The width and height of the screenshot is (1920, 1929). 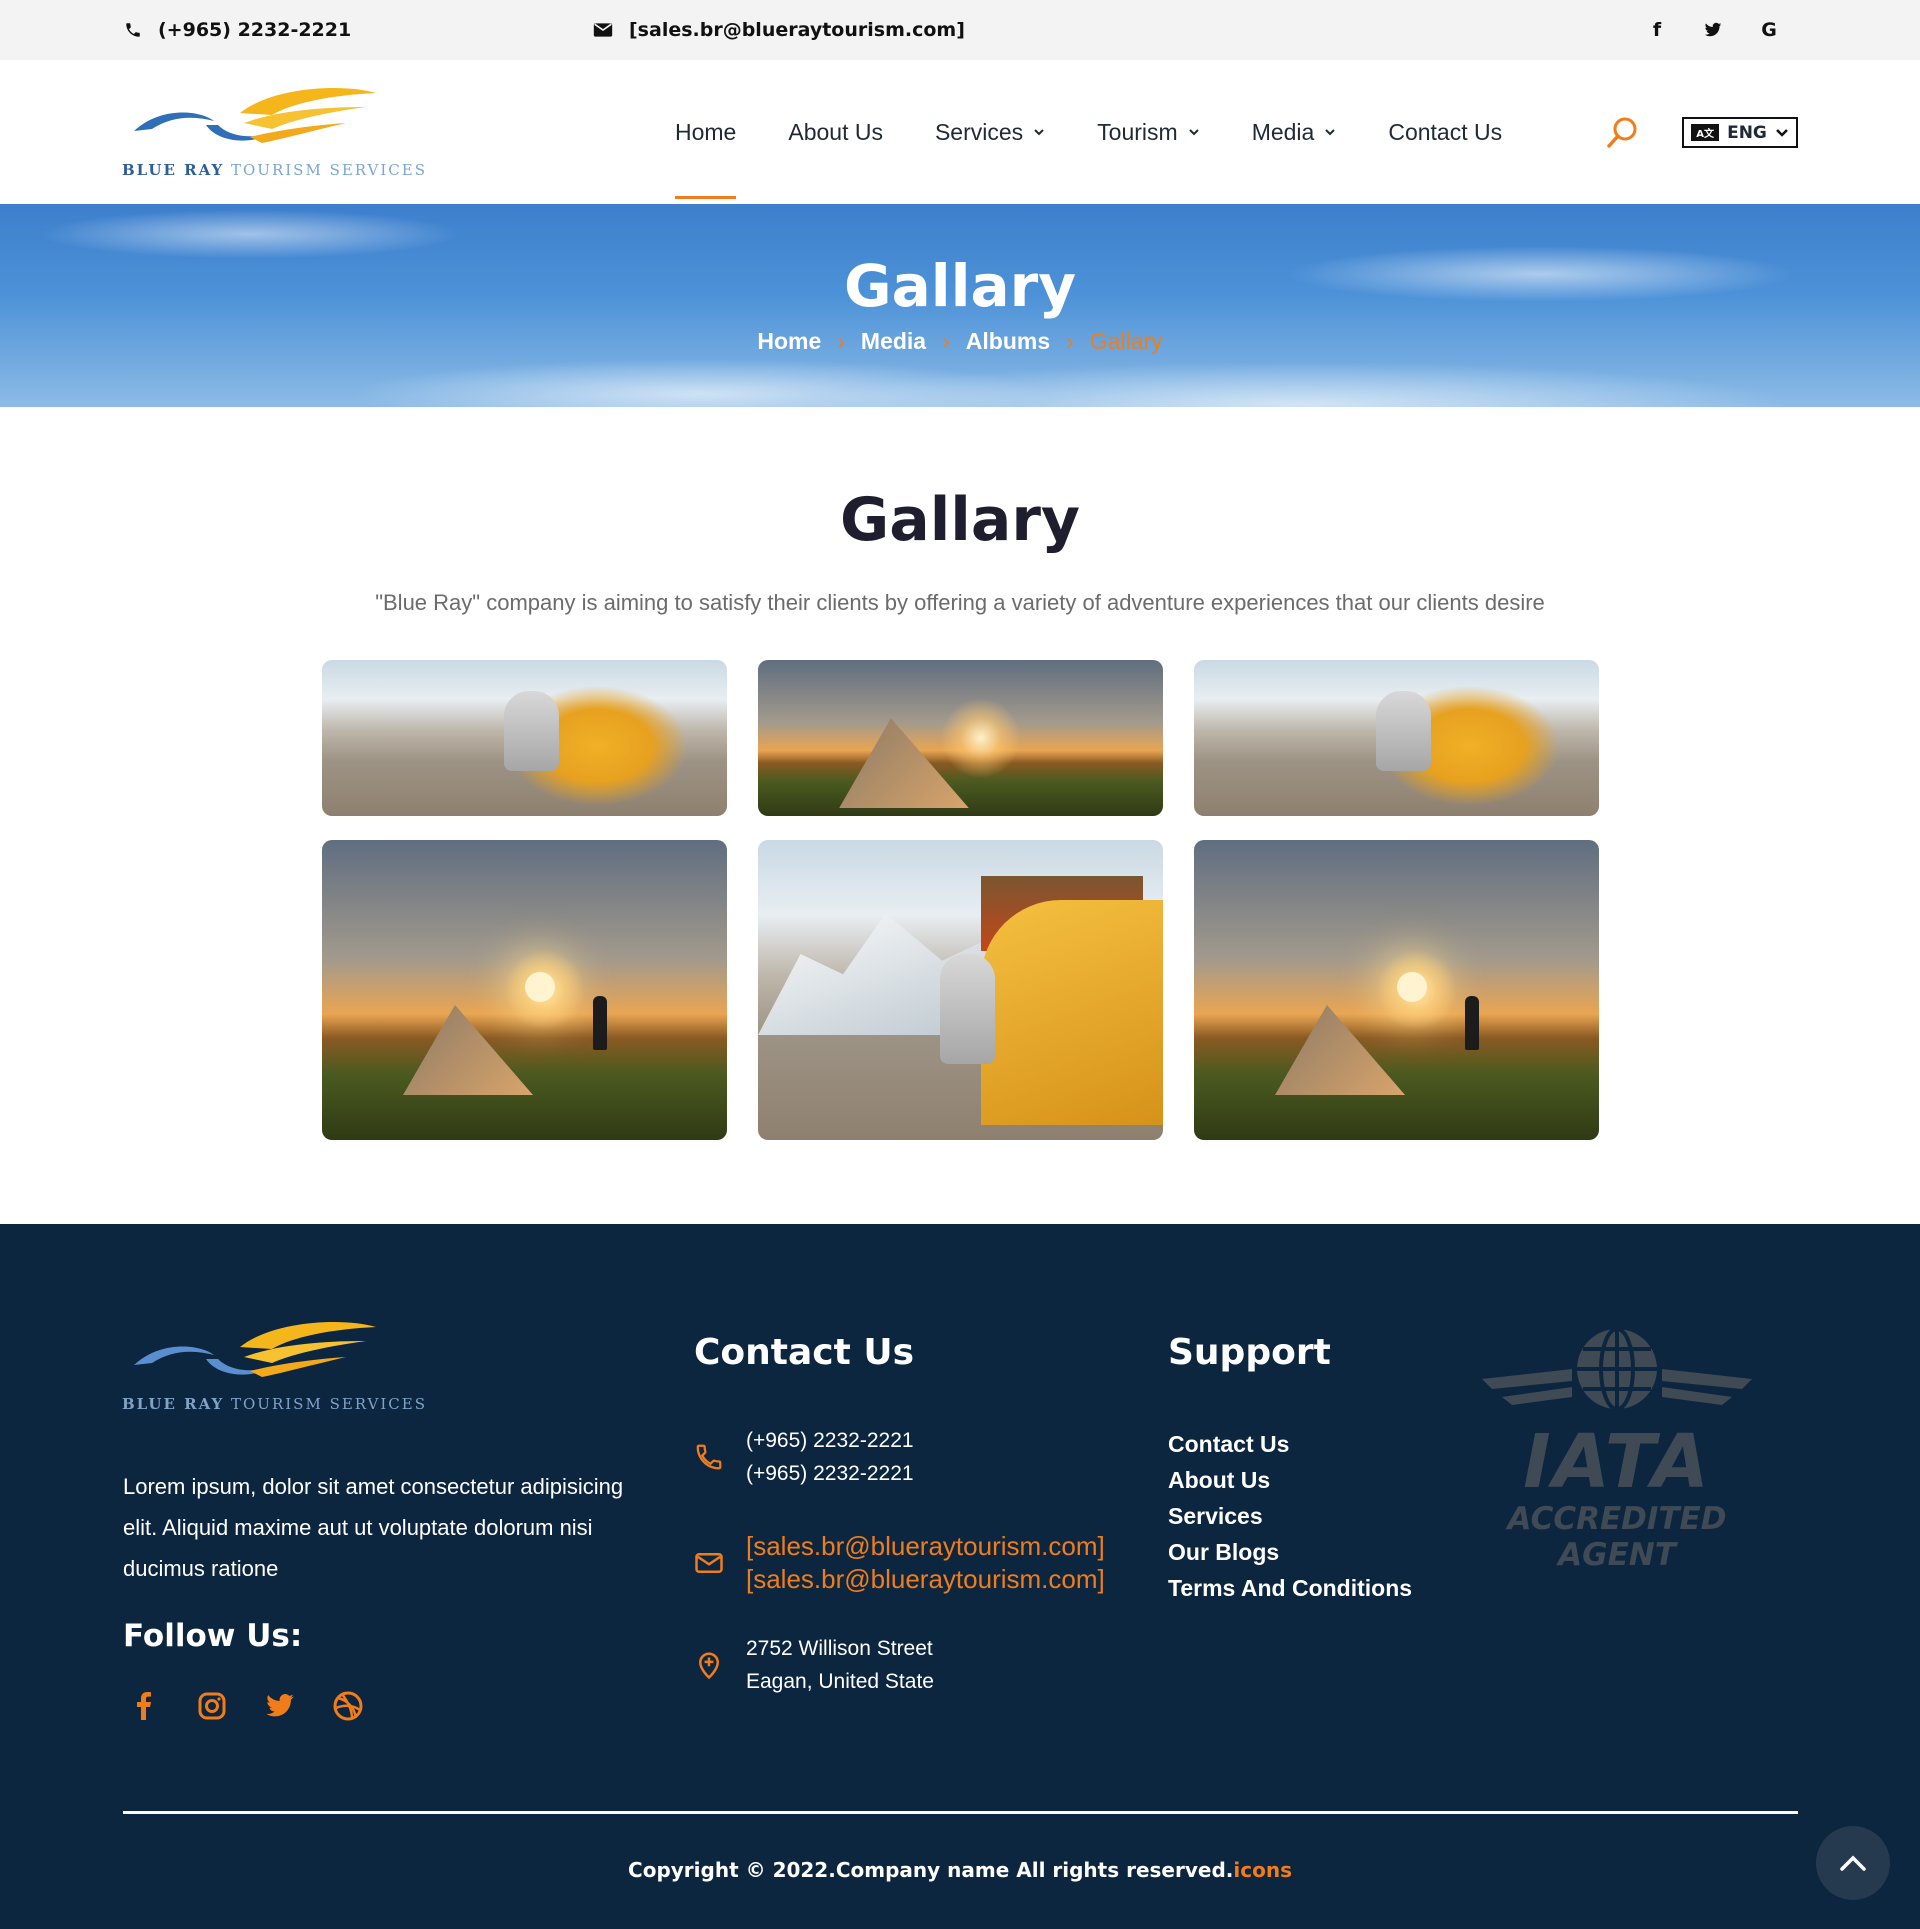 I want to click on nav-about-label: About Us, so click(x=835, y=131).